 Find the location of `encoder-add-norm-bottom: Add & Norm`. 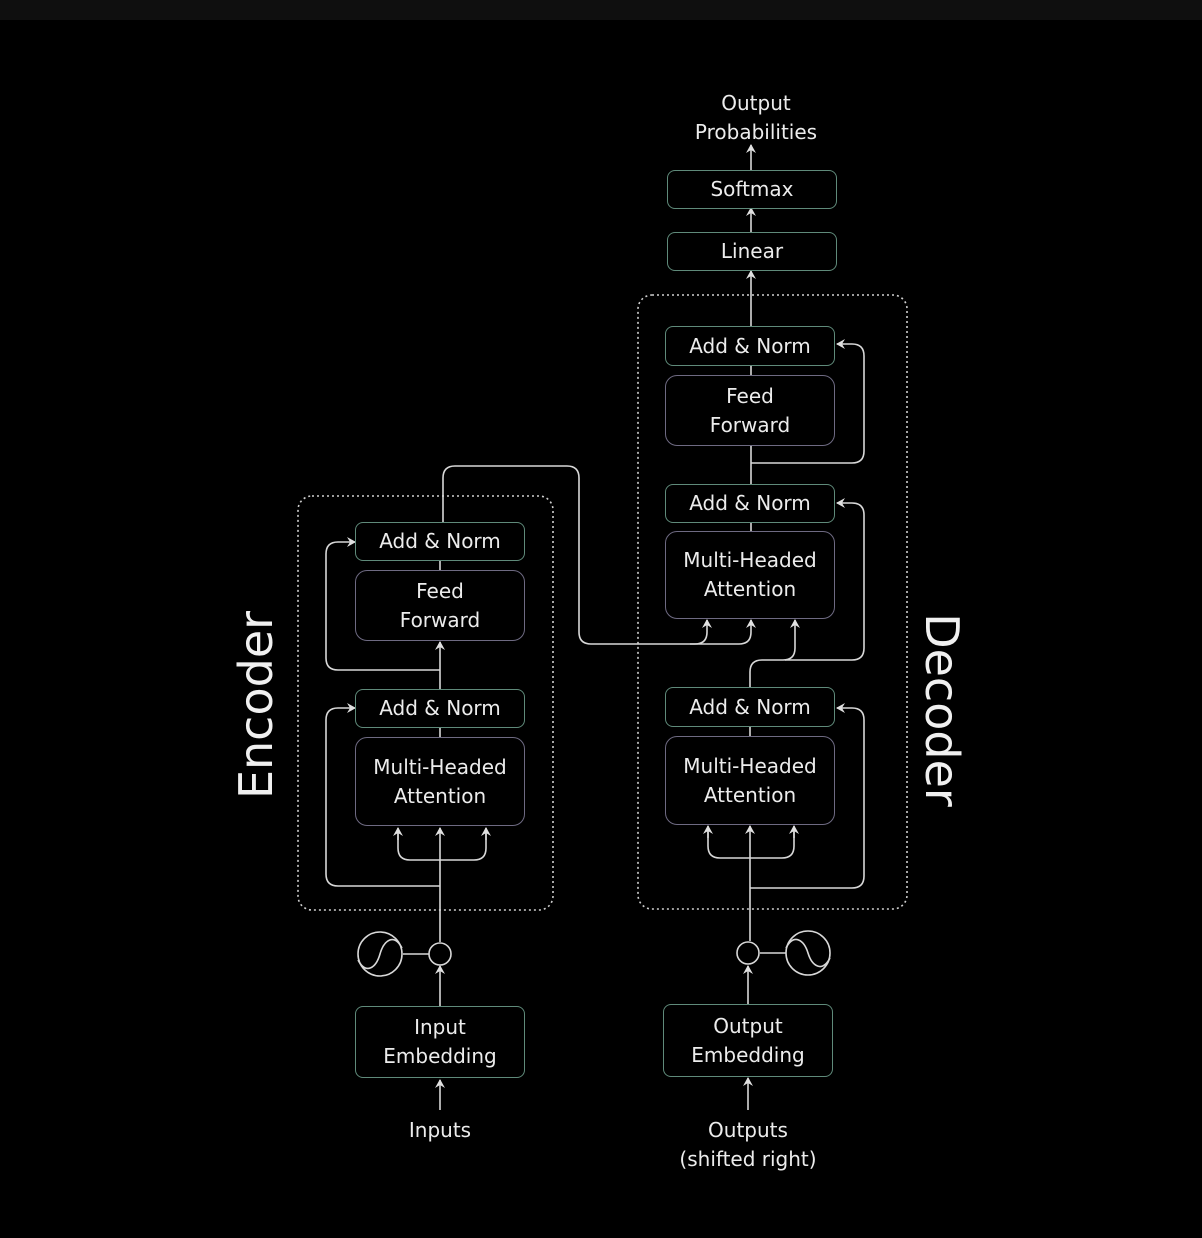

encoder-add-norm-bottom: Add & Norm is located at coordinates (440, 708).